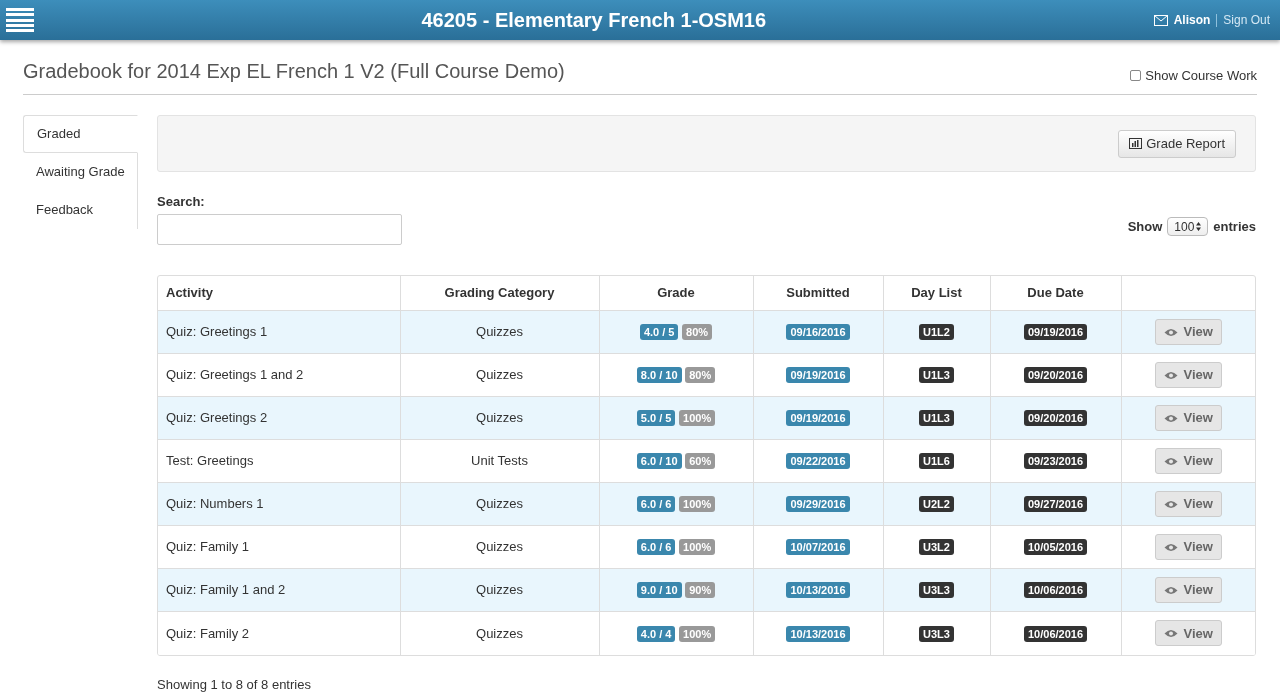 The width and height of the screenshot is (1280, 699). What do you see at coordinates (700, 461) in the screenshot?
I see `percent-badge: 60%` at bounding box center [700, 461].